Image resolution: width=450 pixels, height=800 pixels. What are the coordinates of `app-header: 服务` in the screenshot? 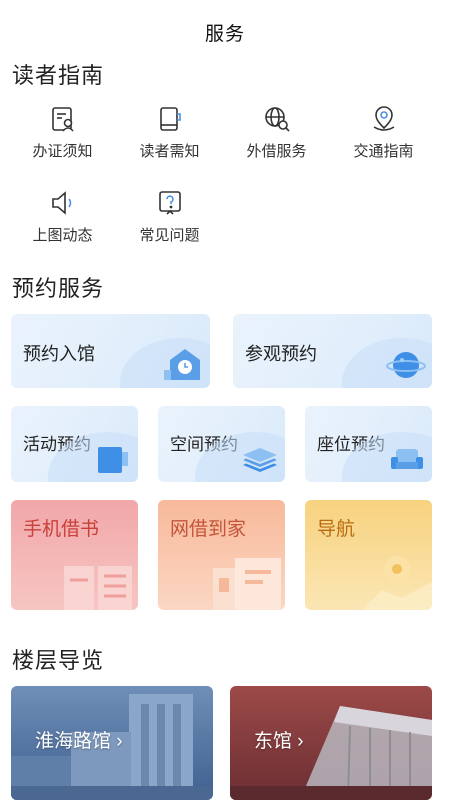 It's located at (225, 32).